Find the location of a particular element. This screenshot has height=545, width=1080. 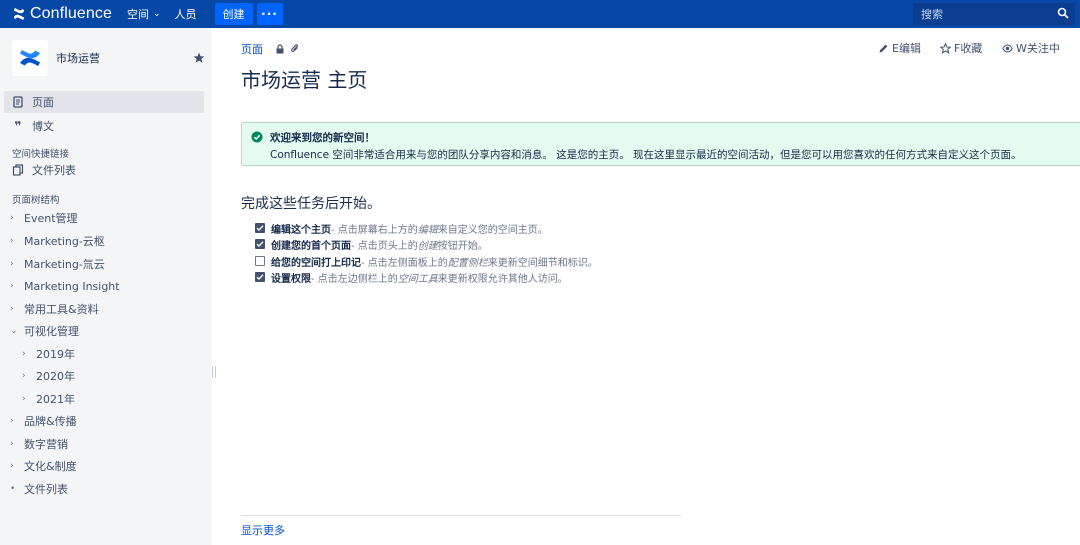

create-button: 创建 is located at coordinates (233, 14).